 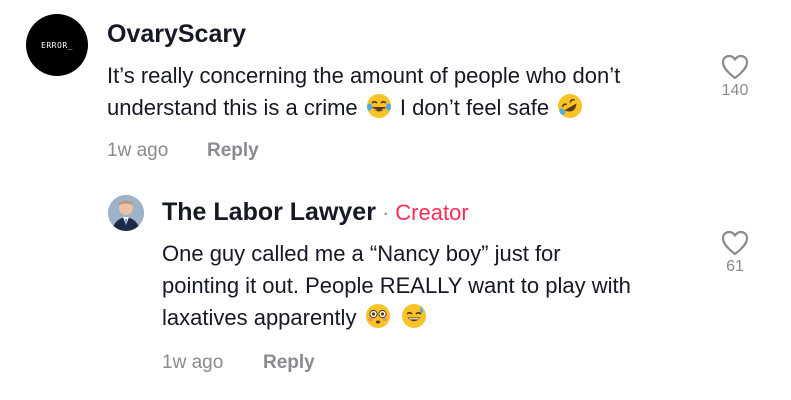 What do you see at coordinates (259, 317) in the screenshot?
I see `comment-line-segment: laxatives apparently` at bounding box center [259, 317].